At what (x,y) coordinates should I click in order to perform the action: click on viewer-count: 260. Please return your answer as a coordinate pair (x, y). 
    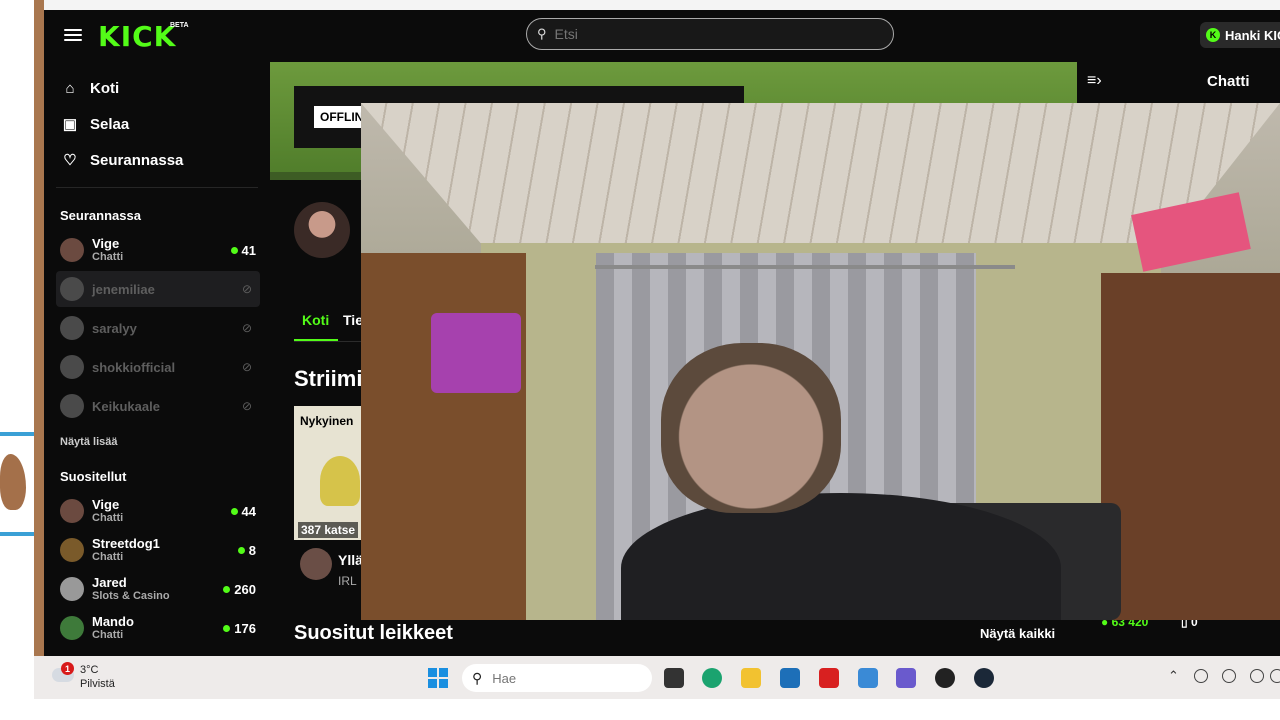
    Looking at the image, I should click on (239, 589).